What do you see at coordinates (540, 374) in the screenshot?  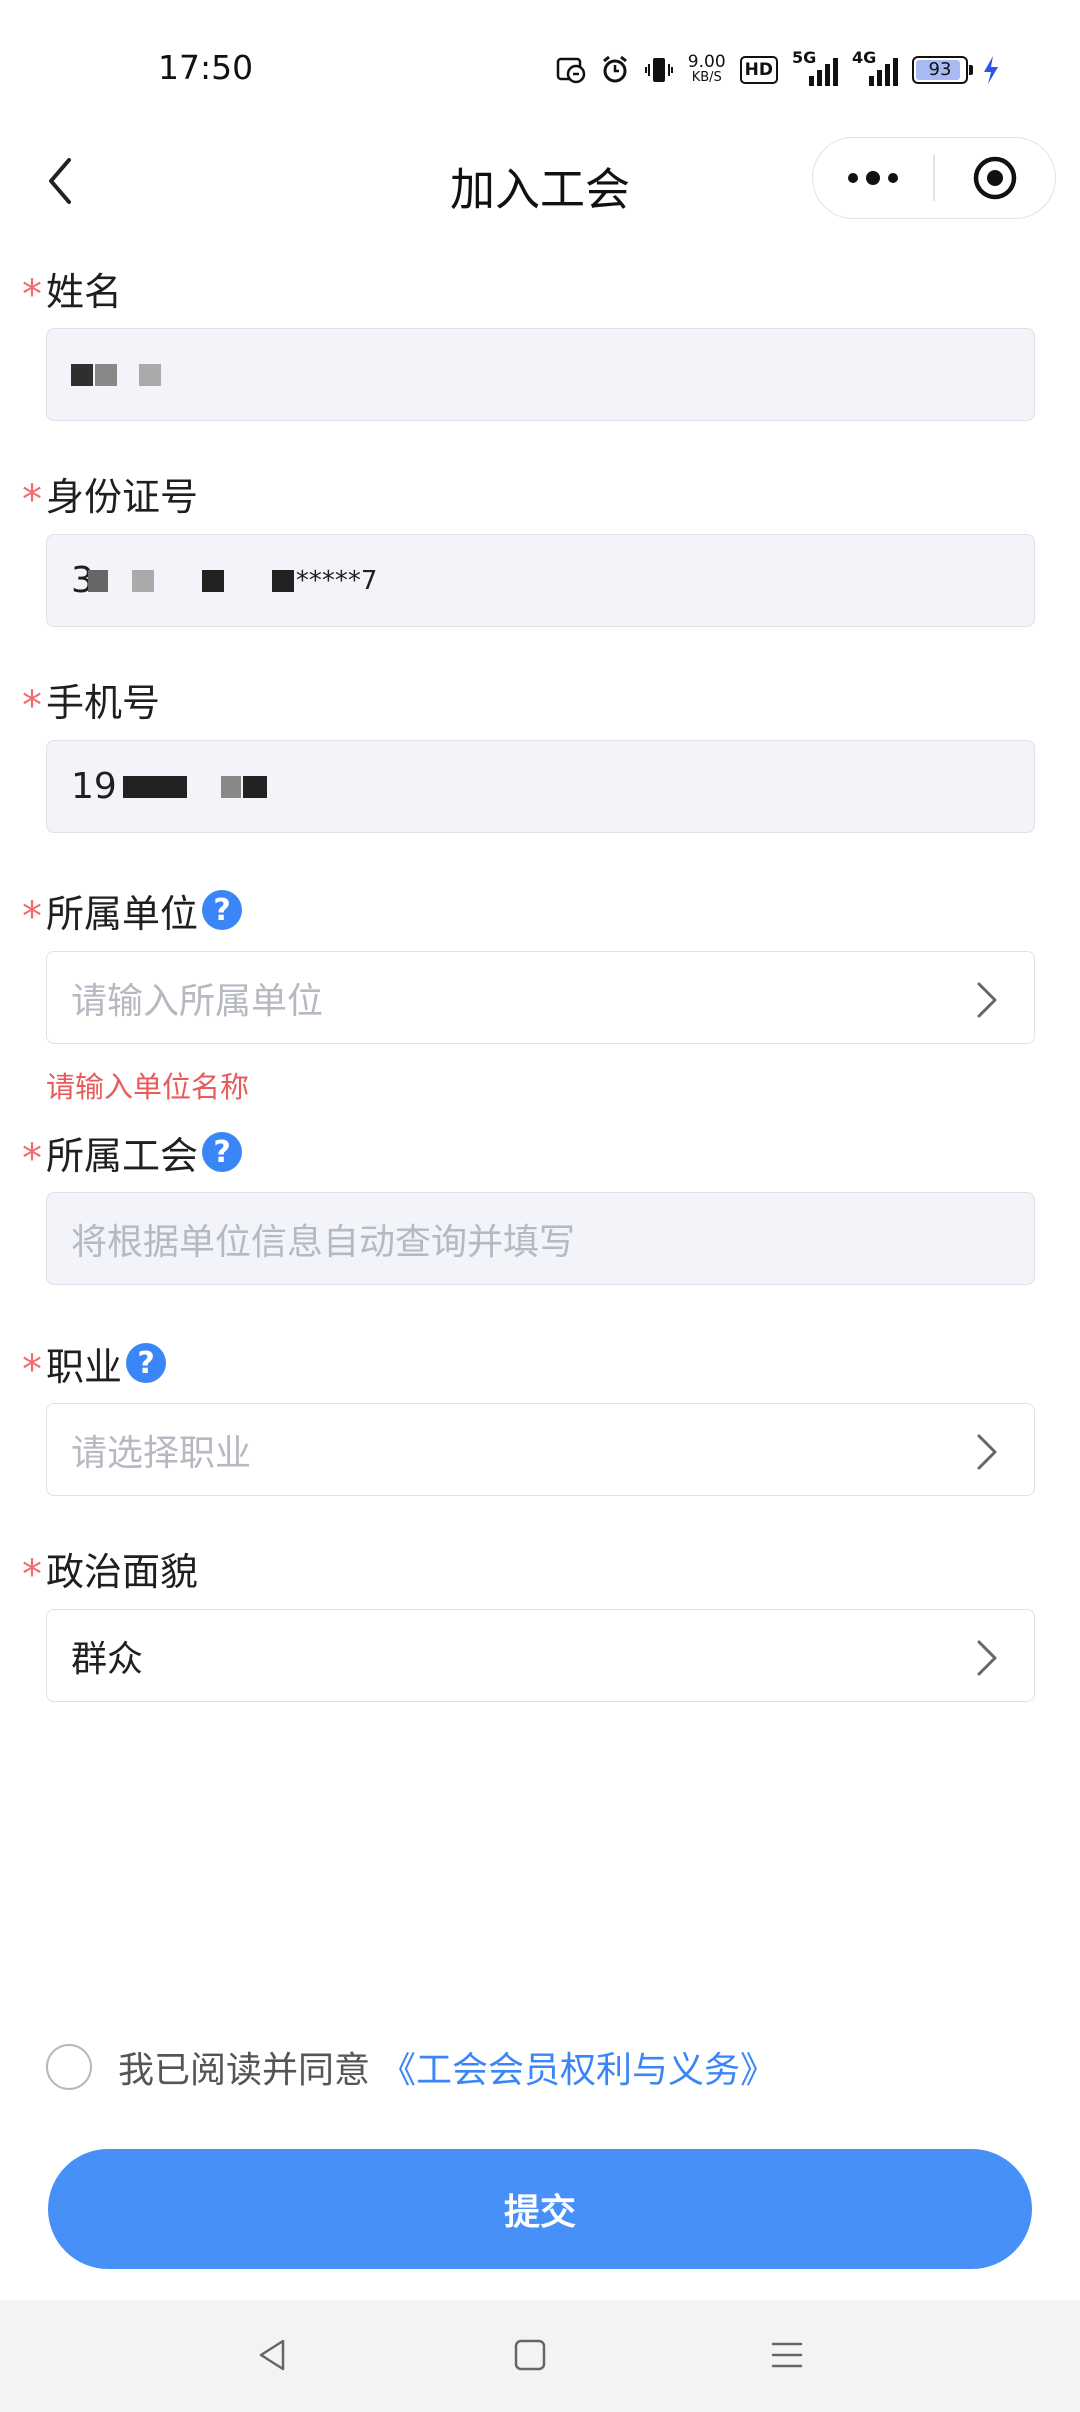 I see `name-field` at bounding box center [540, 374].